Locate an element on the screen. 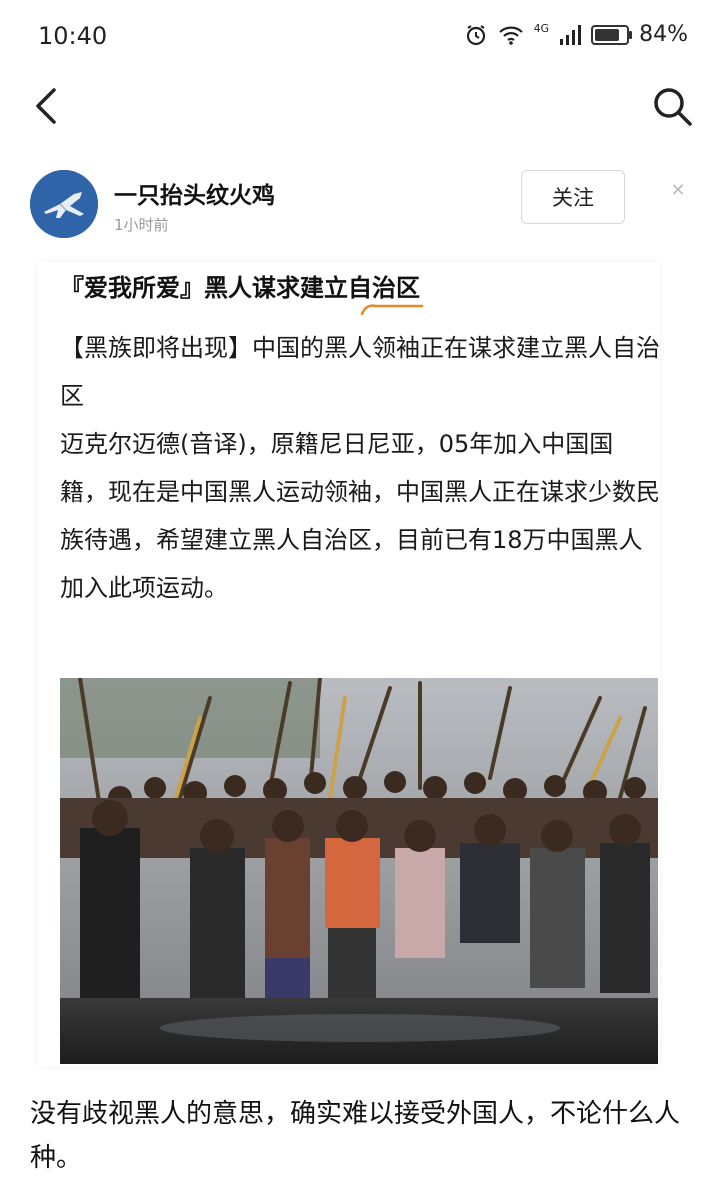 This screenshot has width=720, height=1200. post-title: 『爱我所爱』黑人谋求建立自治区 is located at coordinates (240, 288).